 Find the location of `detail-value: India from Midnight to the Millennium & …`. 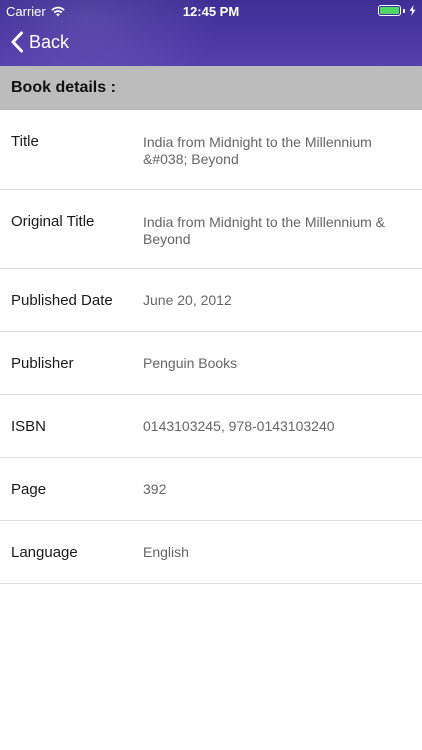

detail-value: India from Midnight to the Millennium & … is located at coordinates (264, 230).